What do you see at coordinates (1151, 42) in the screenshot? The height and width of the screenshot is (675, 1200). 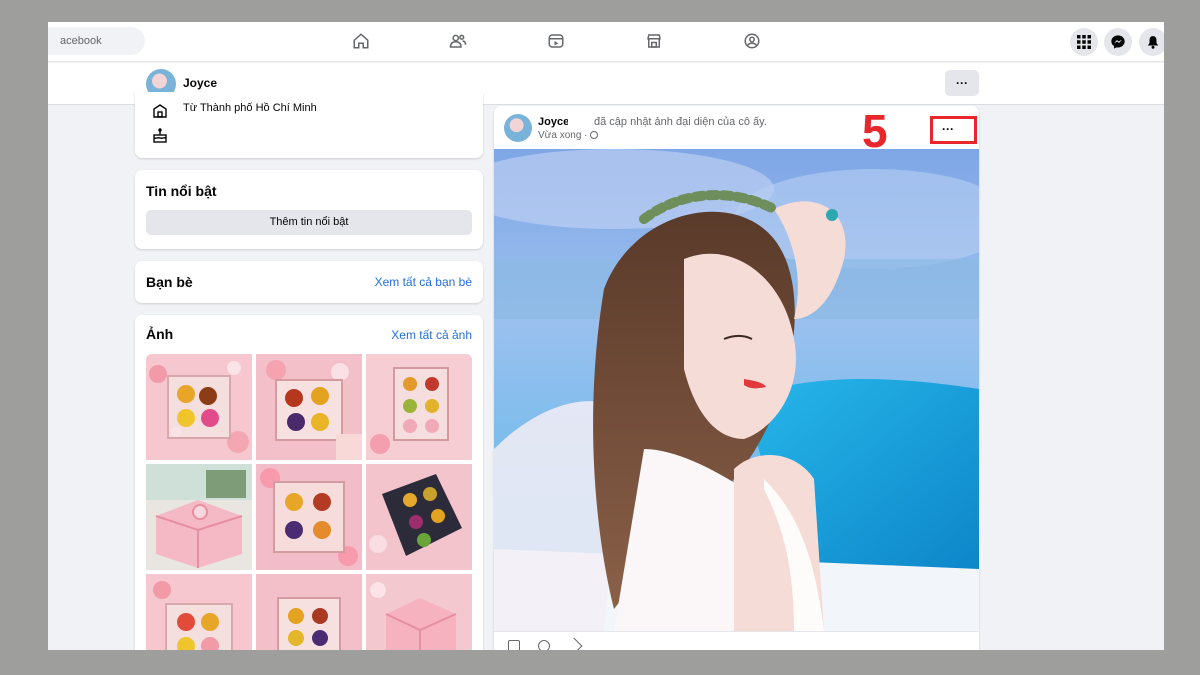 I see `notifications-icon` at bounding box center [1151, 42].